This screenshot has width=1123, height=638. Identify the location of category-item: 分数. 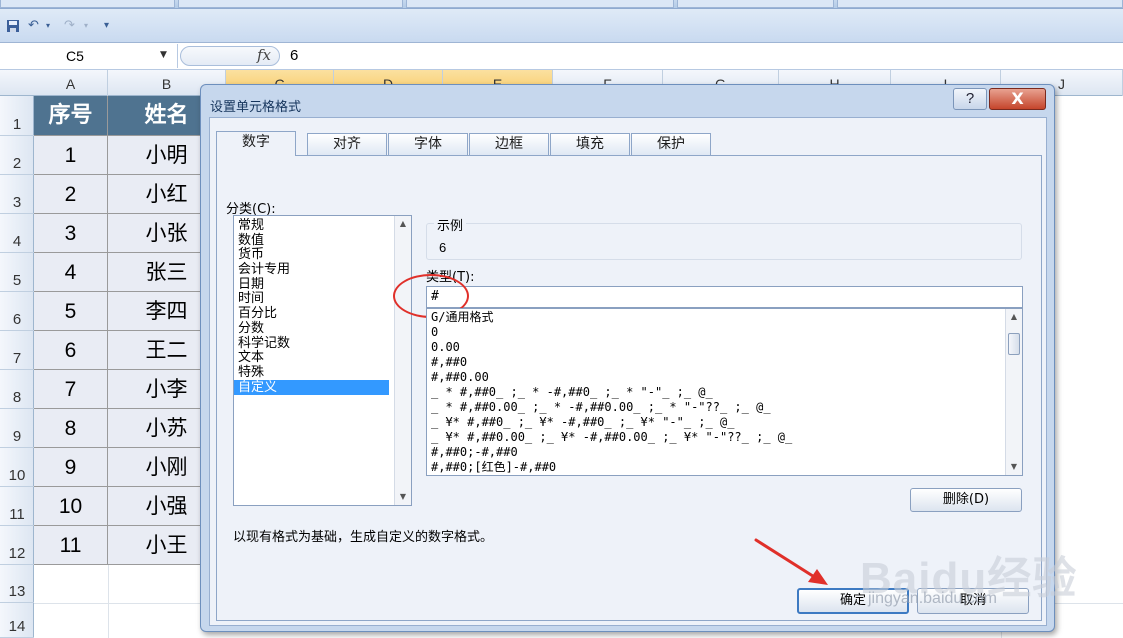
(311, 328).